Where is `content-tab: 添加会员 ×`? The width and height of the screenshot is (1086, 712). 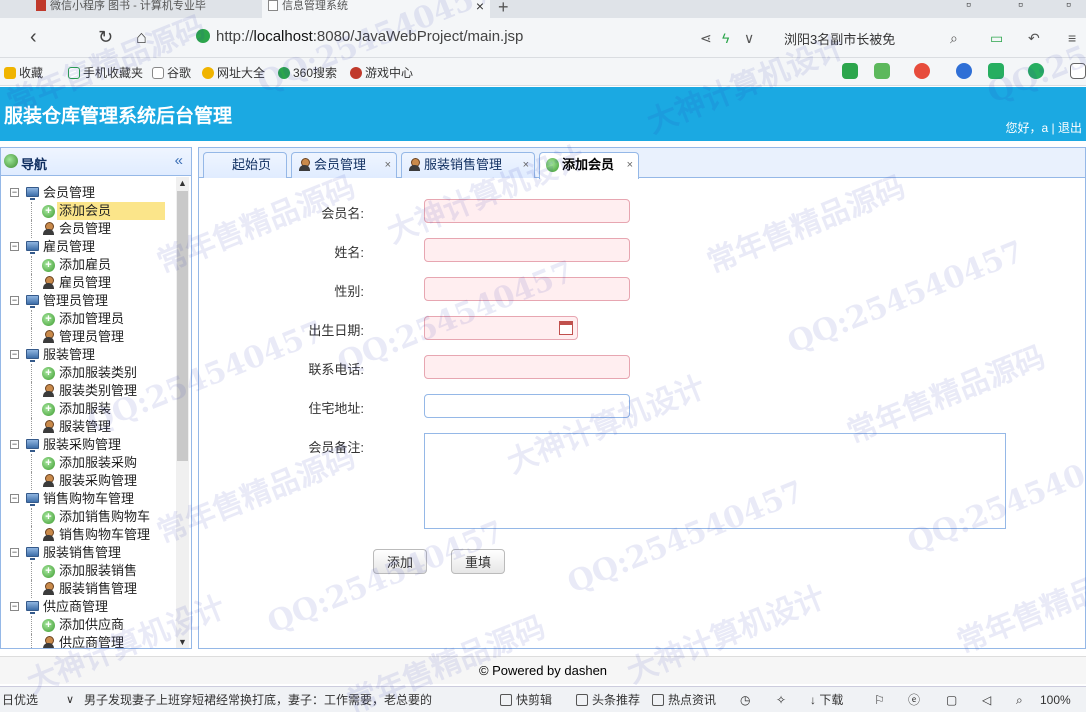 content-tab: 添加会员 × is located at coordinates (589, 165).